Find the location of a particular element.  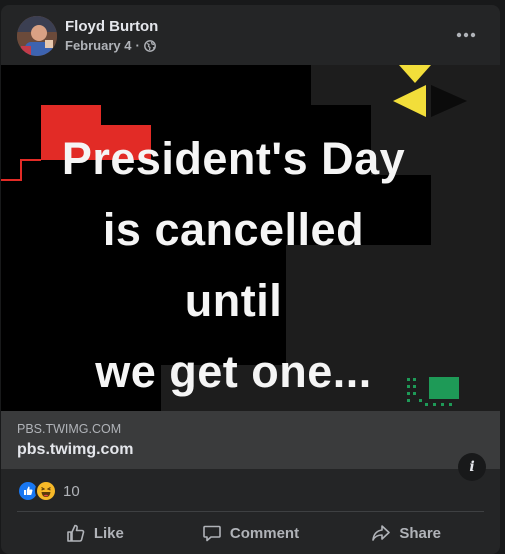

image-line-2: is cancelled is located at coordinates (233, 229).